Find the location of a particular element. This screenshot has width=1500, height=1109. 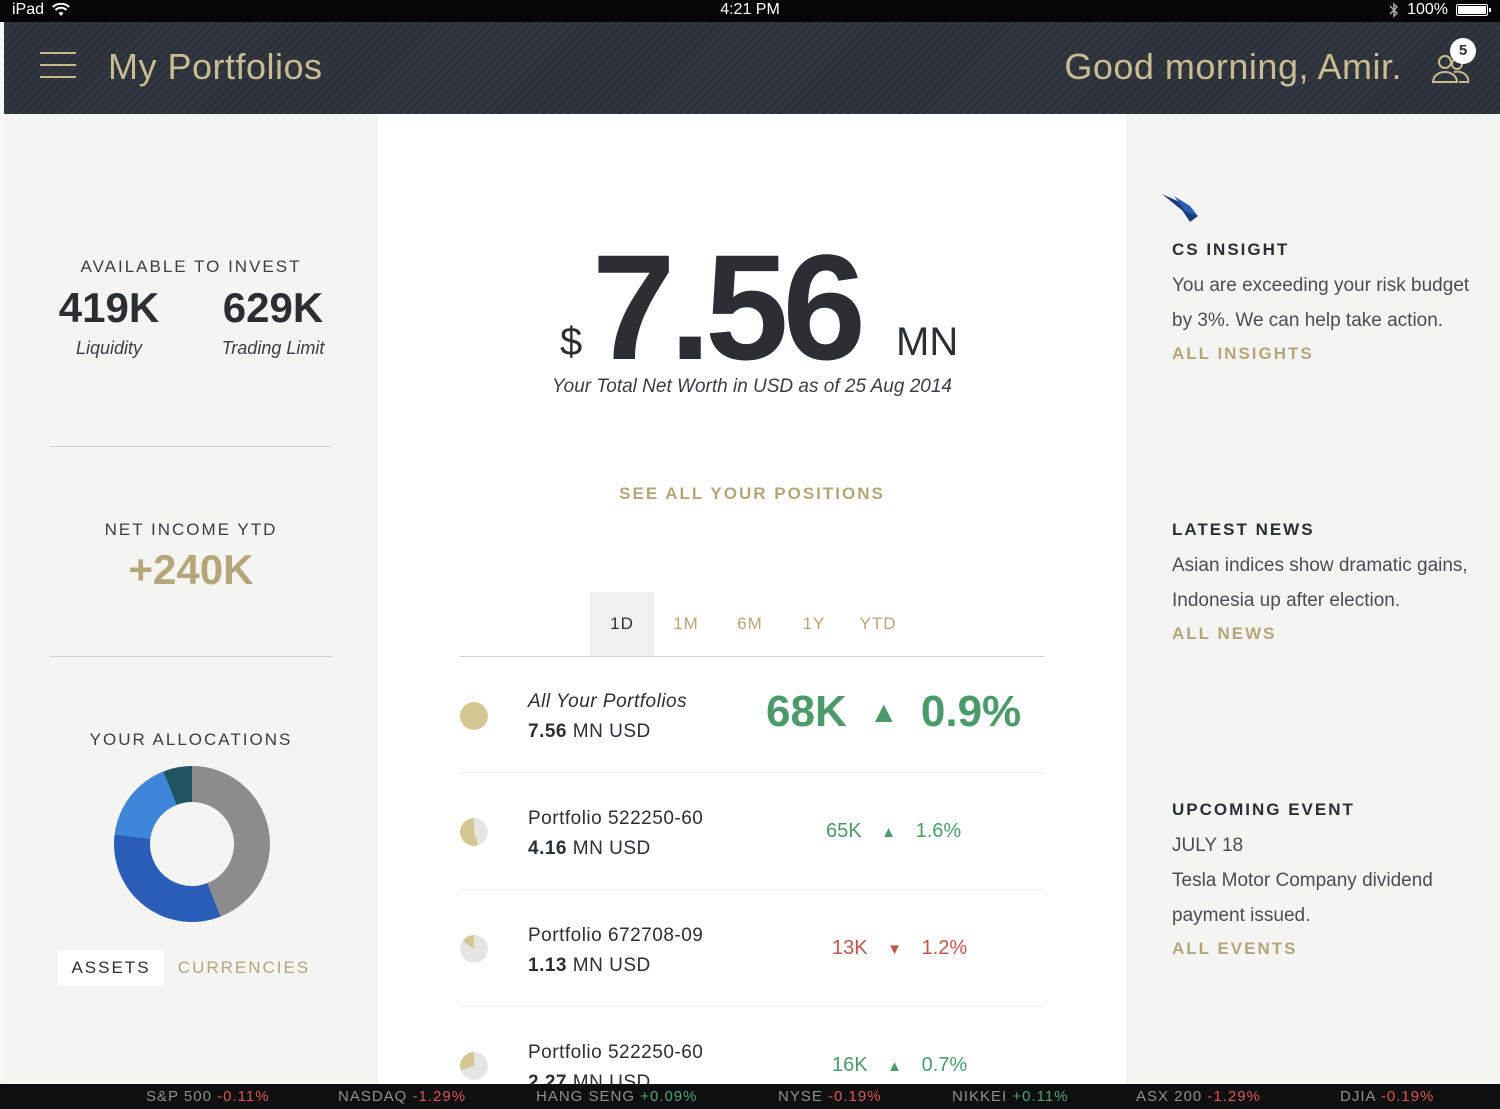

change-percent: 1.2% is located at coordinates (944, 948).